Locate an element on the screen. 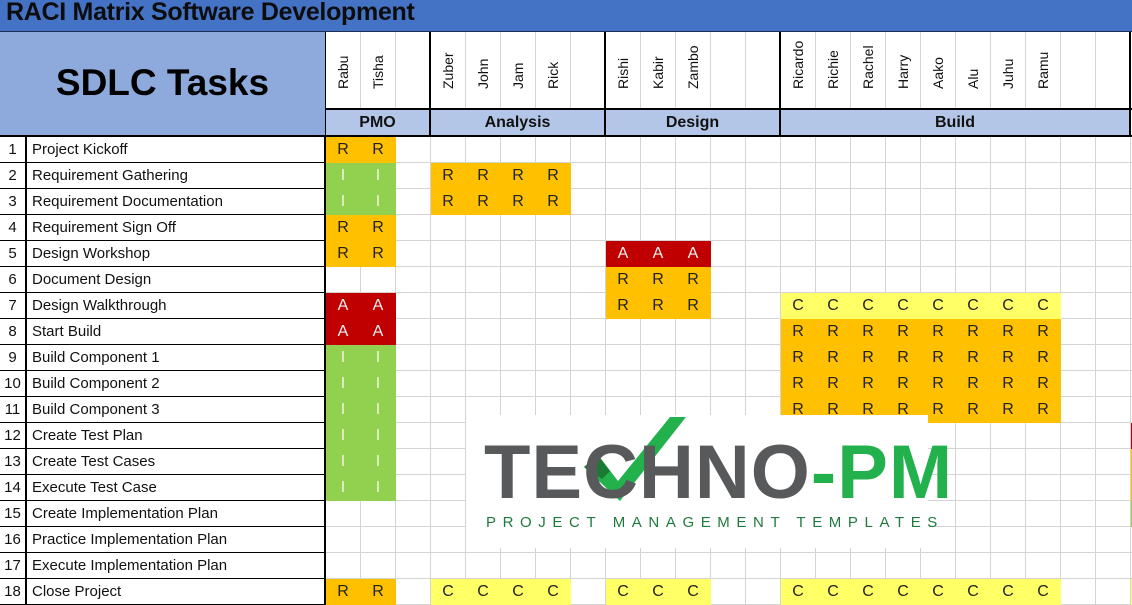 This screenshot has width=1132, height=605. member-header-cell: Kabir is located at coordinates (658, 70).